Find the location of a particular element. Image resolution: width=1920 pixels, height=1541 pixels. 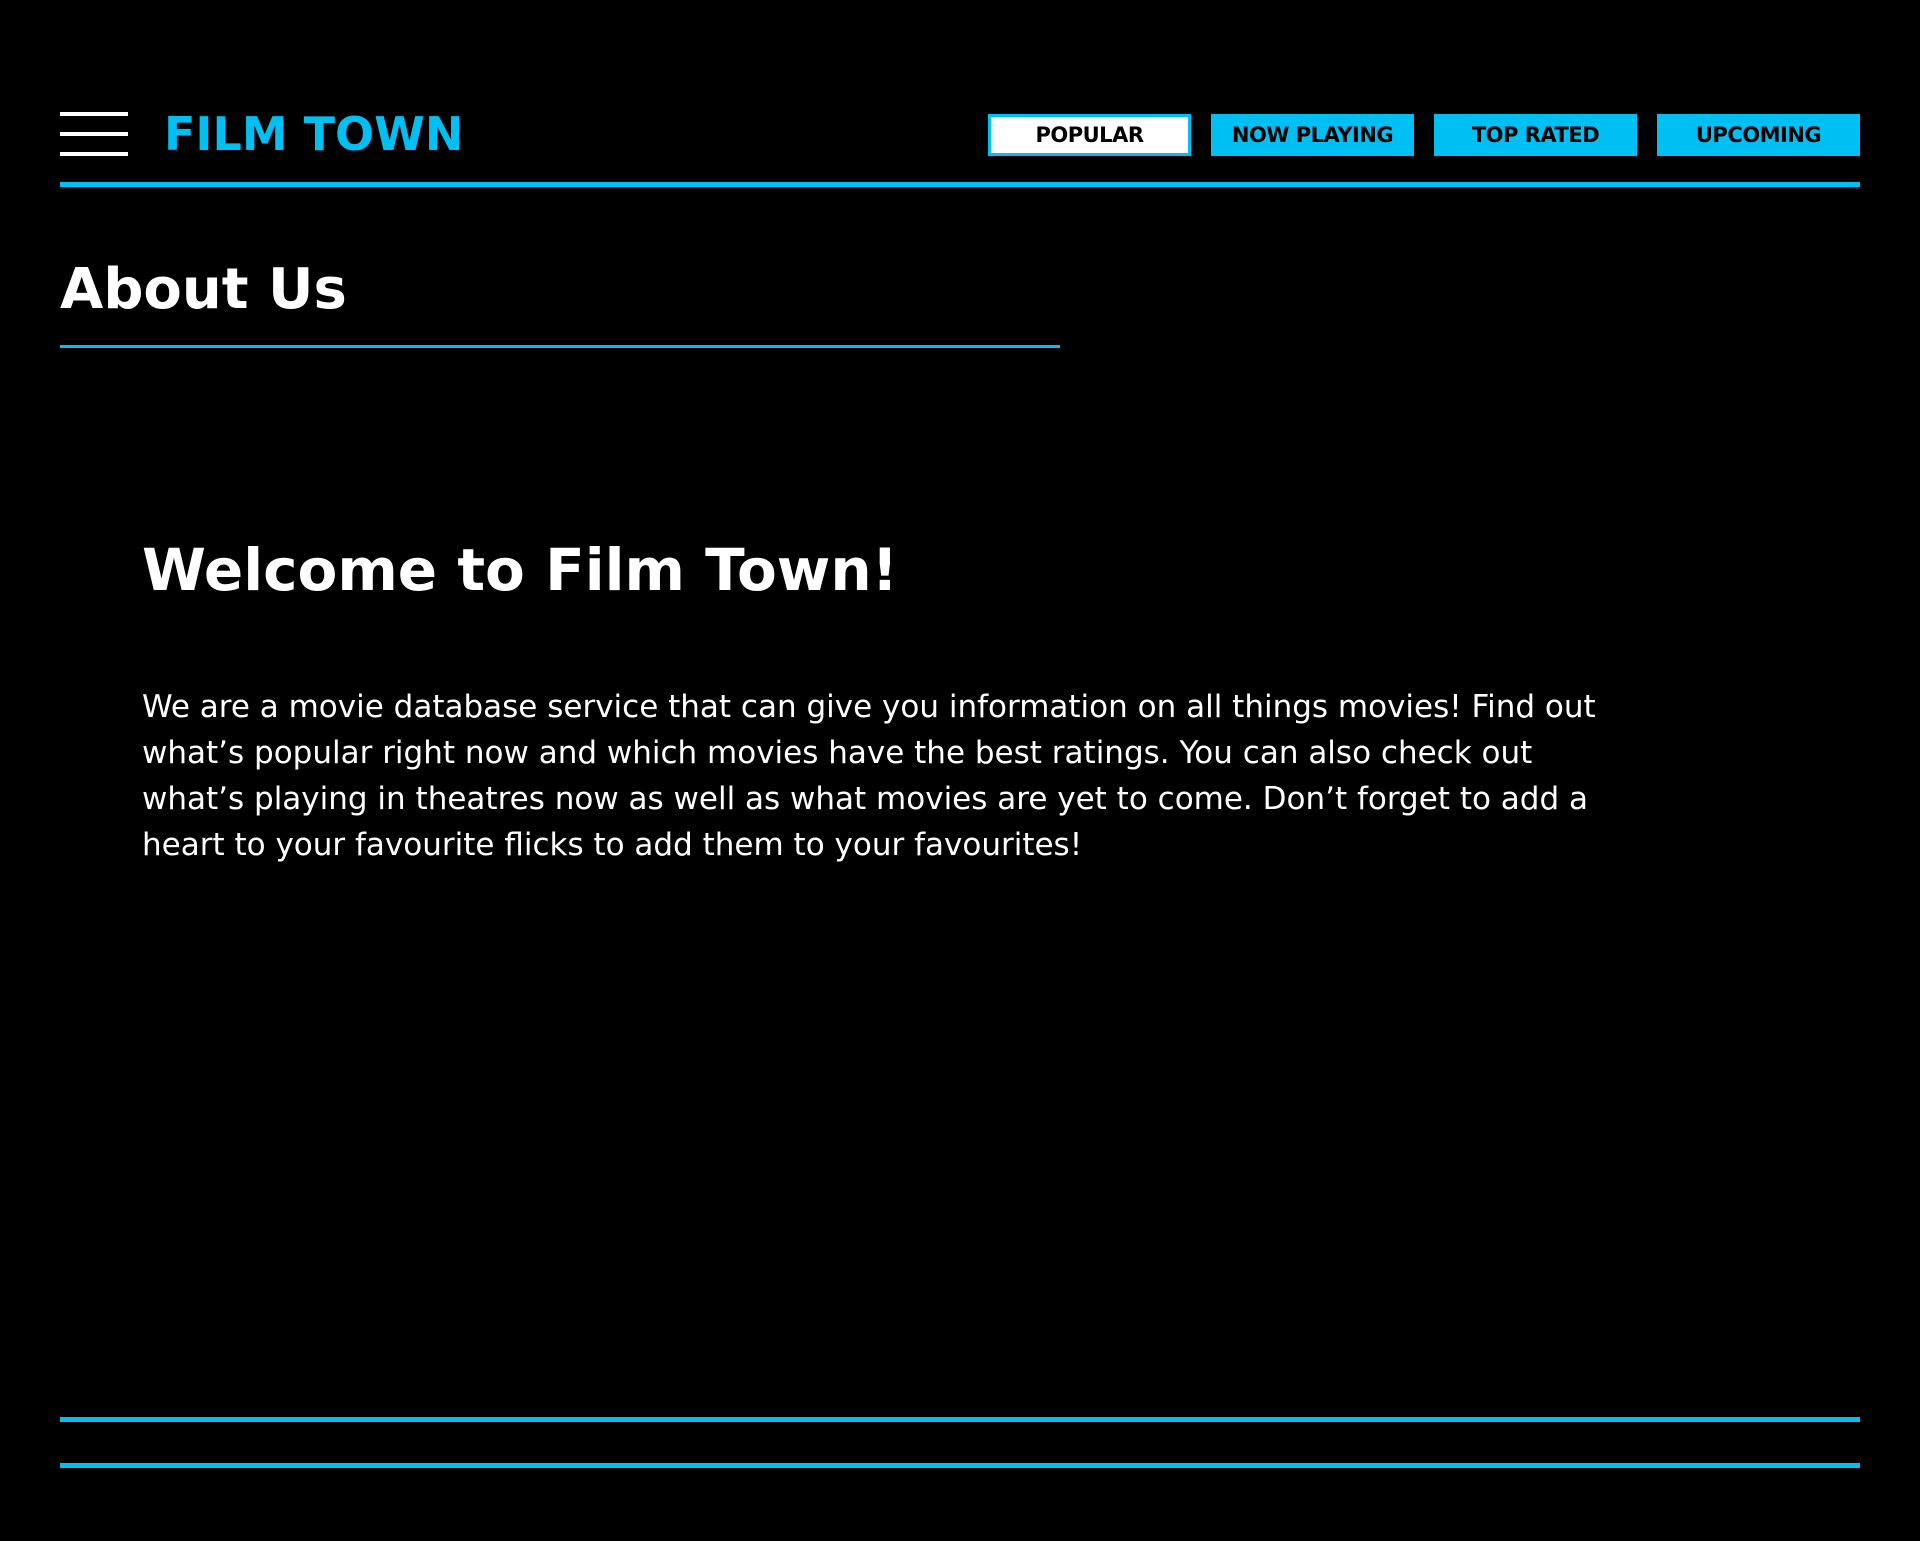

header-divider is located at coordinates (960, 184).